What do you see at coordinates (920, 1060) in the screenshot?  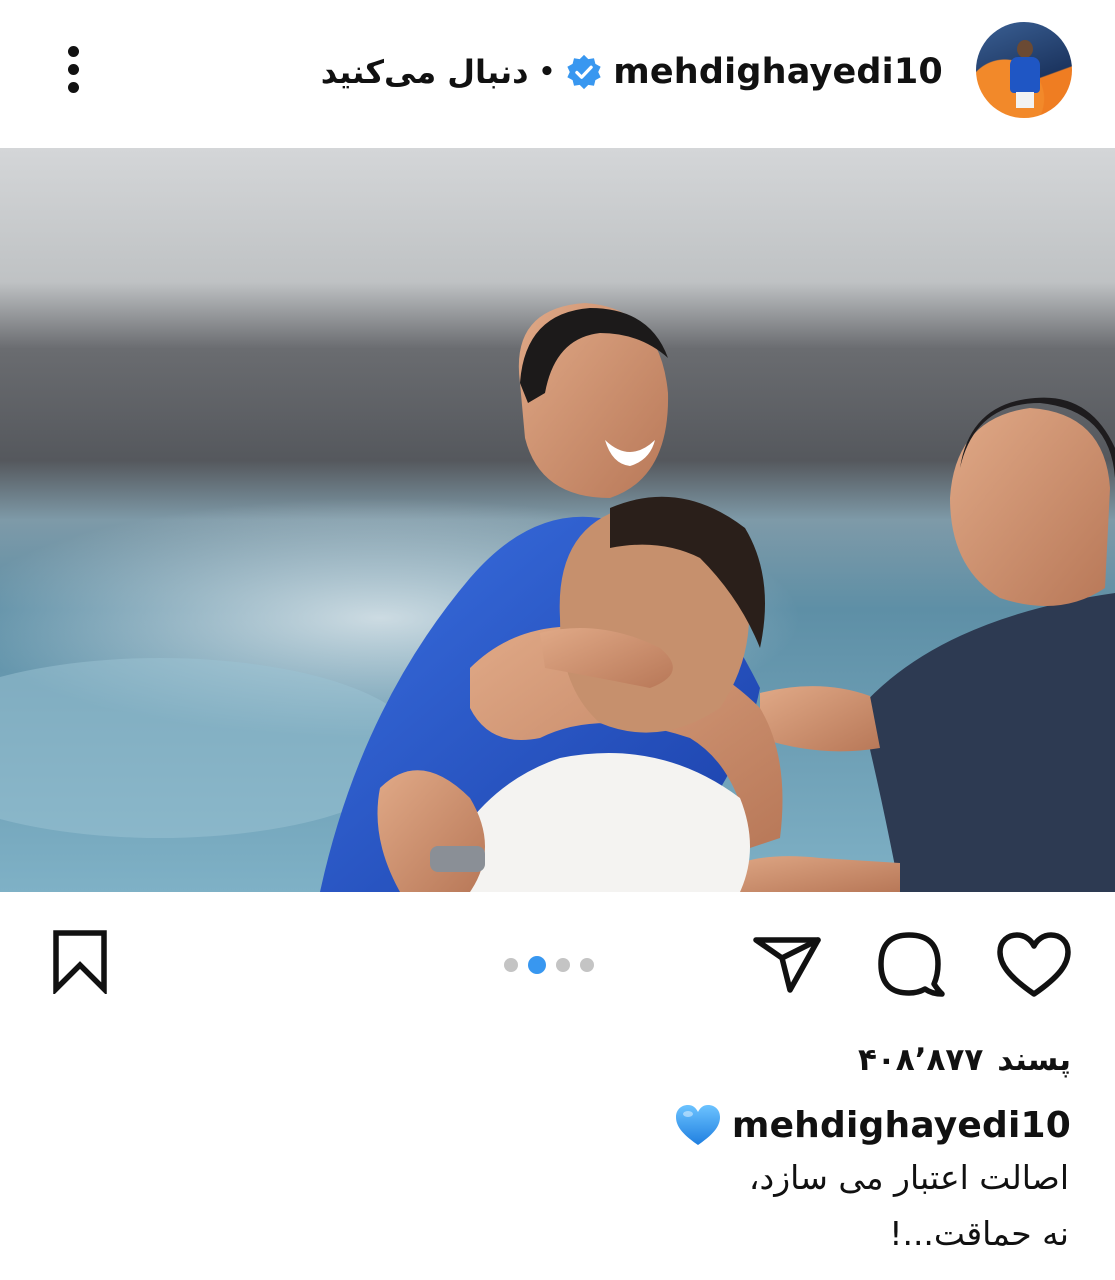 I see `likes-number: ۴۰۸٬۸۷۷` at bounding box center [920, 1060].